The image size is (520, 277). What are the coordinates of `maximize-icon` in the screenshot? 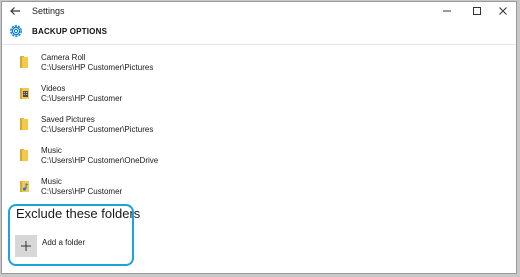 It's located at (477, 11).